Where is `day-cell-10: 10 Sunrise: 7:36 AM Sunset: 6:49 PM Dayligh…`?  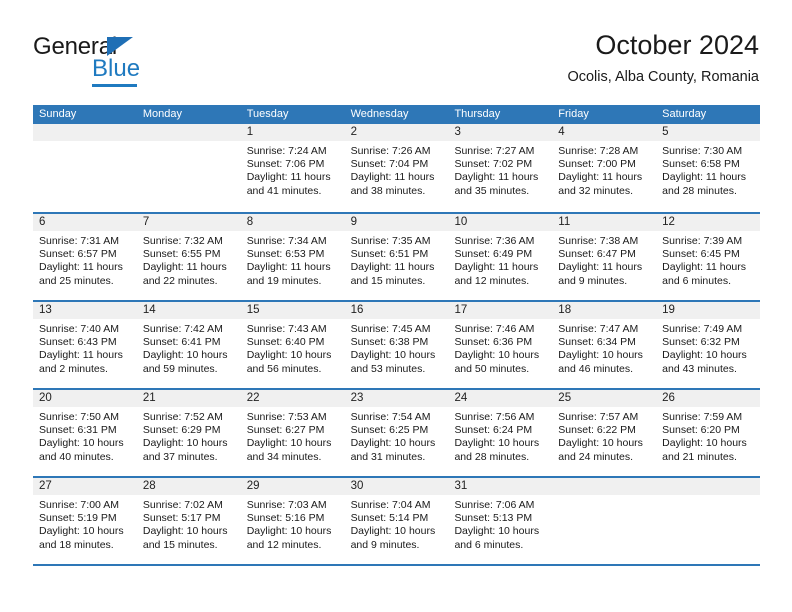 day-cell-10: 10 Sunrise: 7:36 AM Sunset: 6:49 PM Dayligh… is located at coordinates (500, 257).